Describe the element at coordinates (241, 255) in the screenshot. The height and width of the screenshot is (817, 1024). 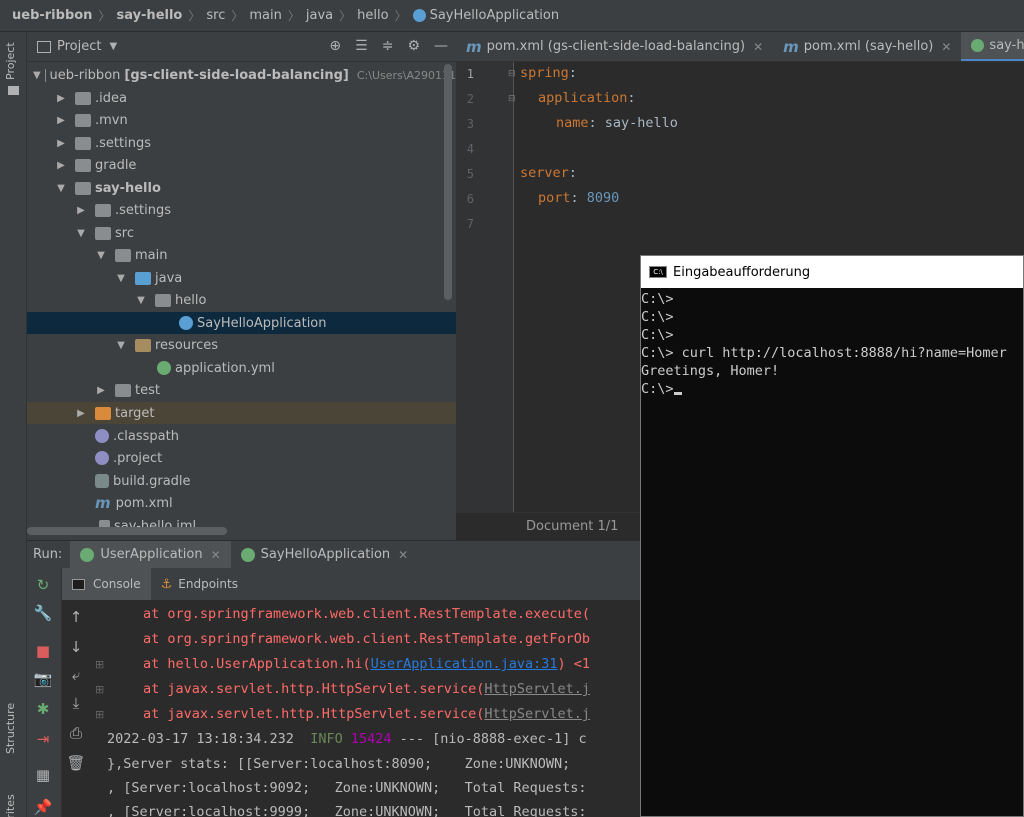
I see `tree-item: ▼ main` at that location.